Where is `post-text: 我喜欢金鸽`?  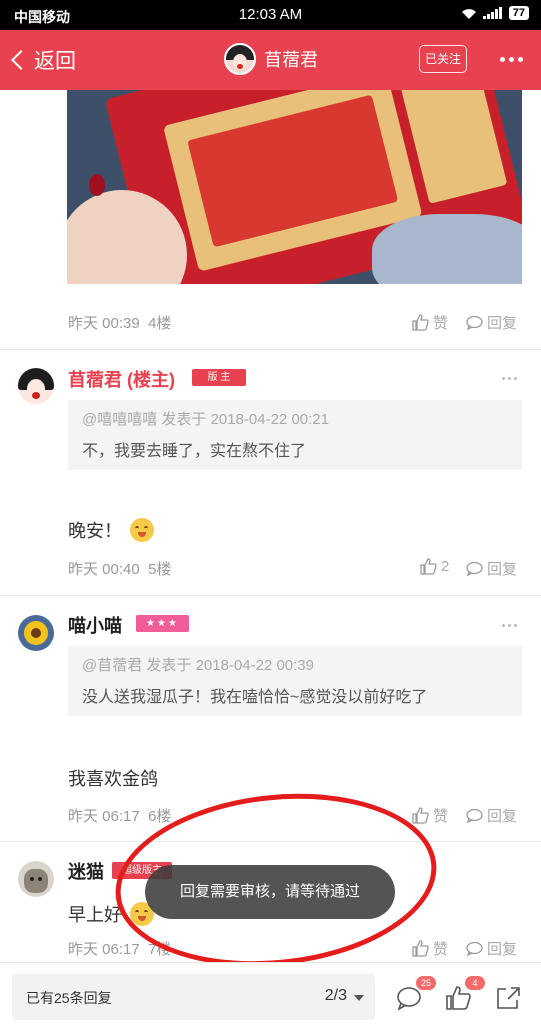 post-text: 我喜欢金鸽 is located at coordinates (113, 779).